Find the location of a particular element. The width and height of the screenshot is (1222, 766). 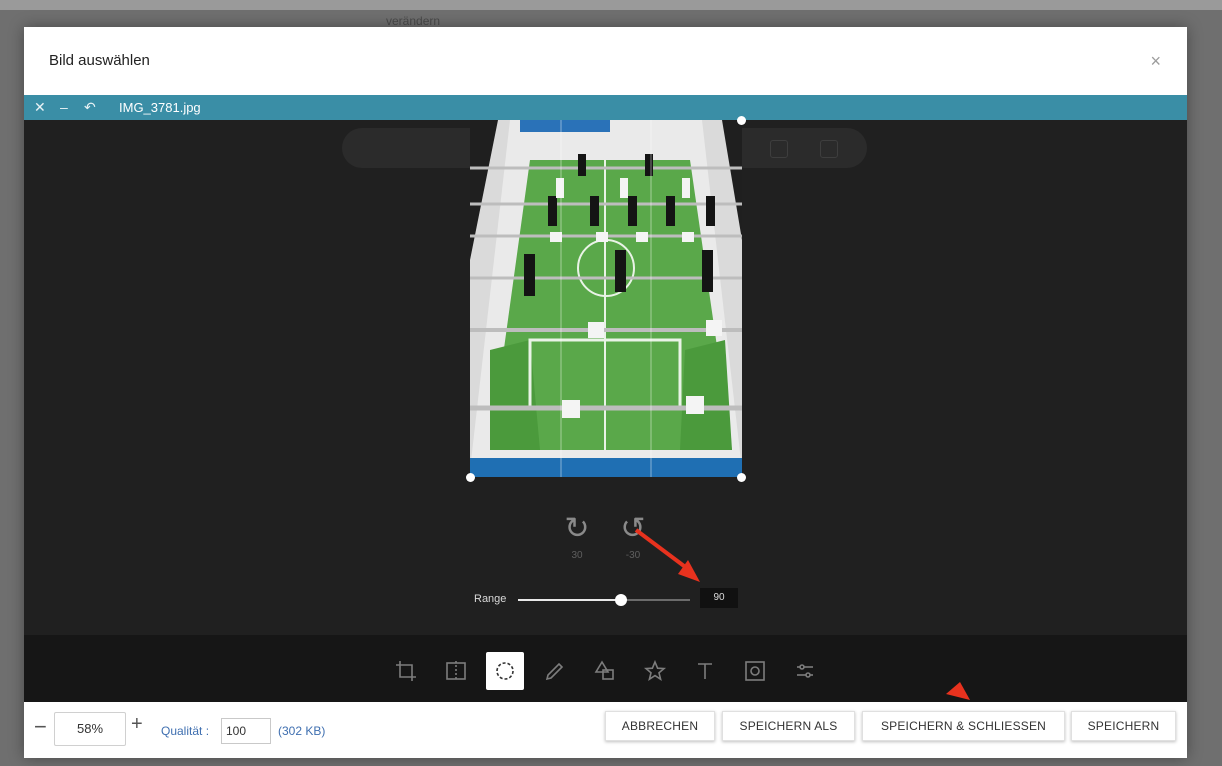

rotate-clockwise-label: 30 is located at coordinates (577, 555).